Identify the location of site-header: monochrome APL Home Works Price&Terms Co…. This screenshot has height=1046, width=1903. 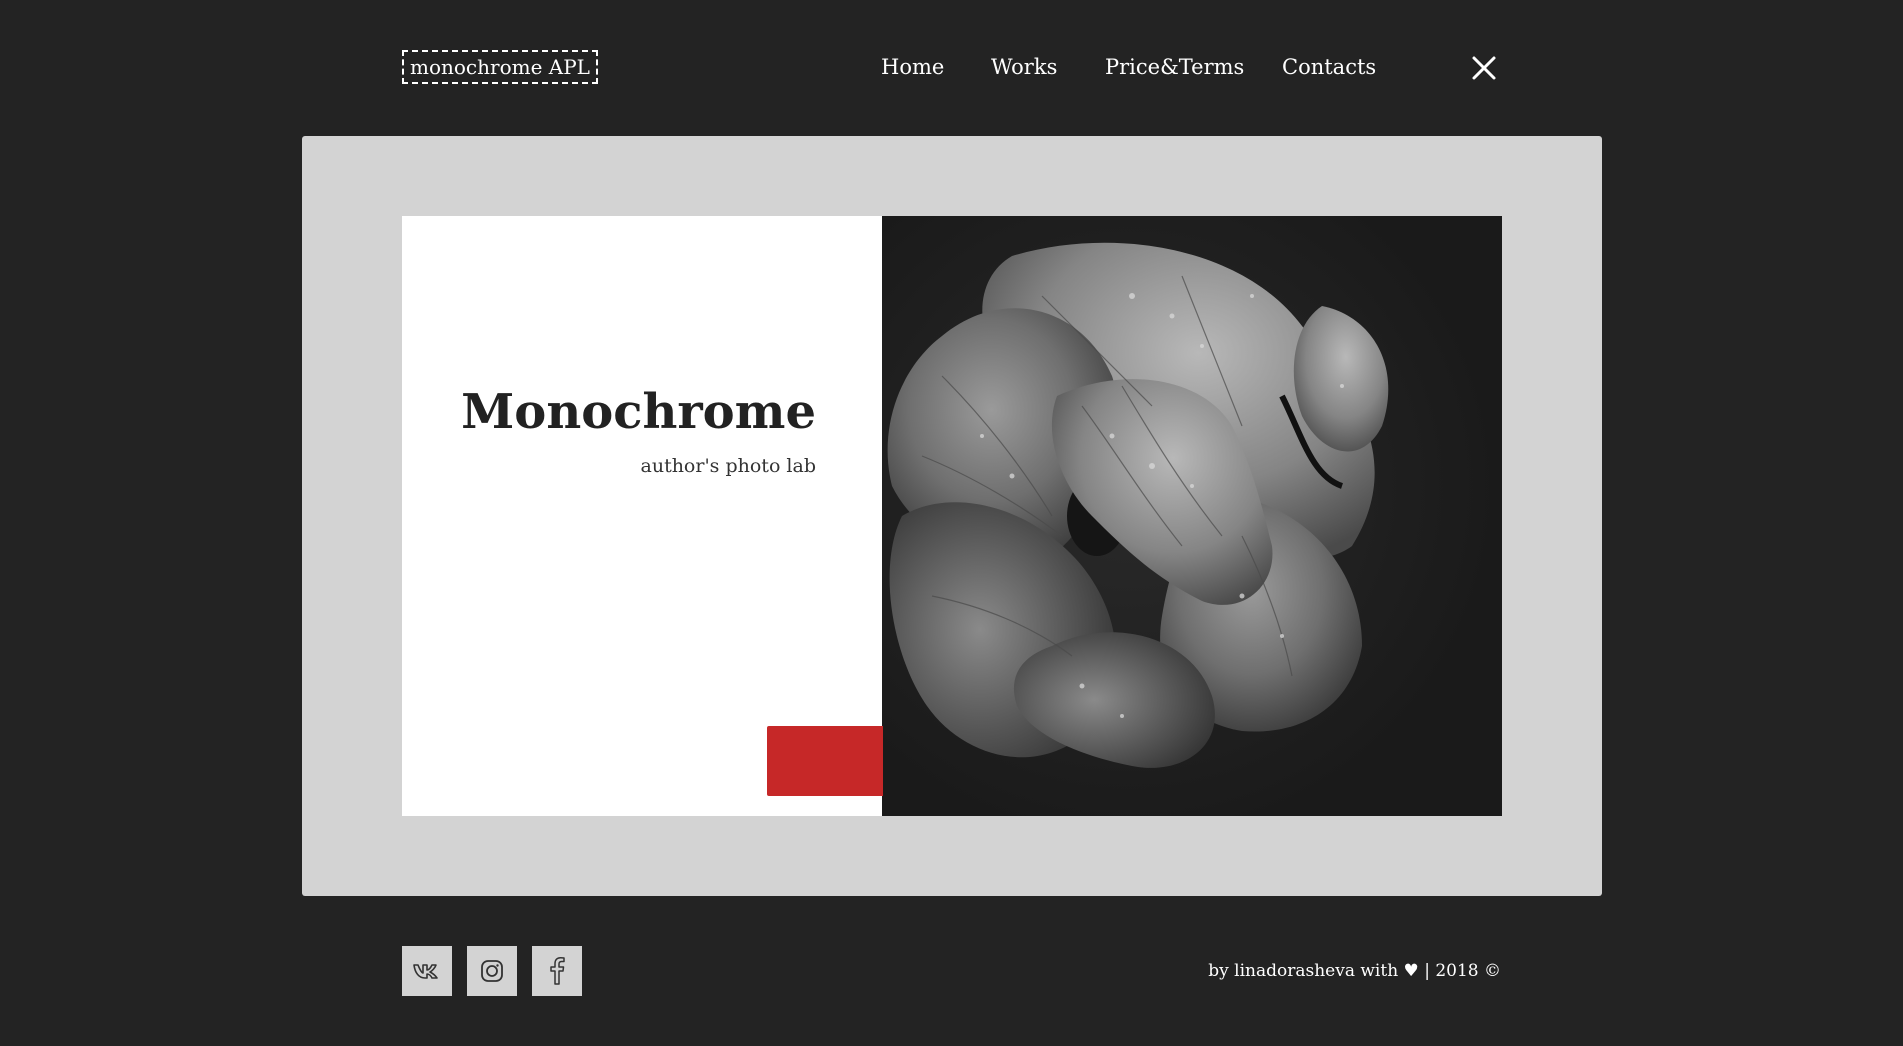
(951, 68).